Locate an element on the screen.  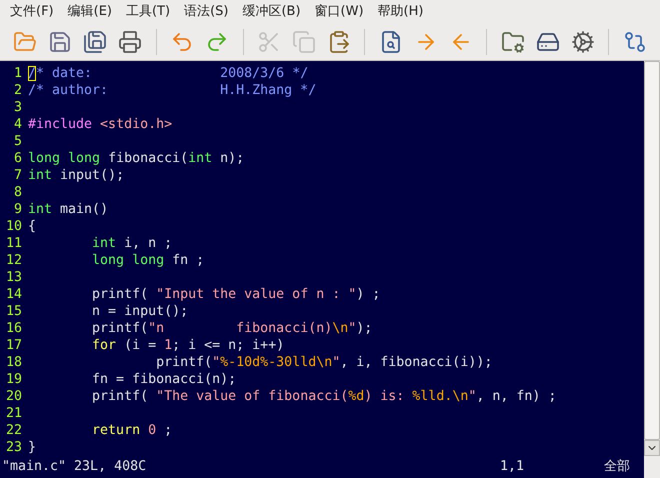
code-line: printf( "Input the value of n : ") ; is located at coordinates (235, 294).